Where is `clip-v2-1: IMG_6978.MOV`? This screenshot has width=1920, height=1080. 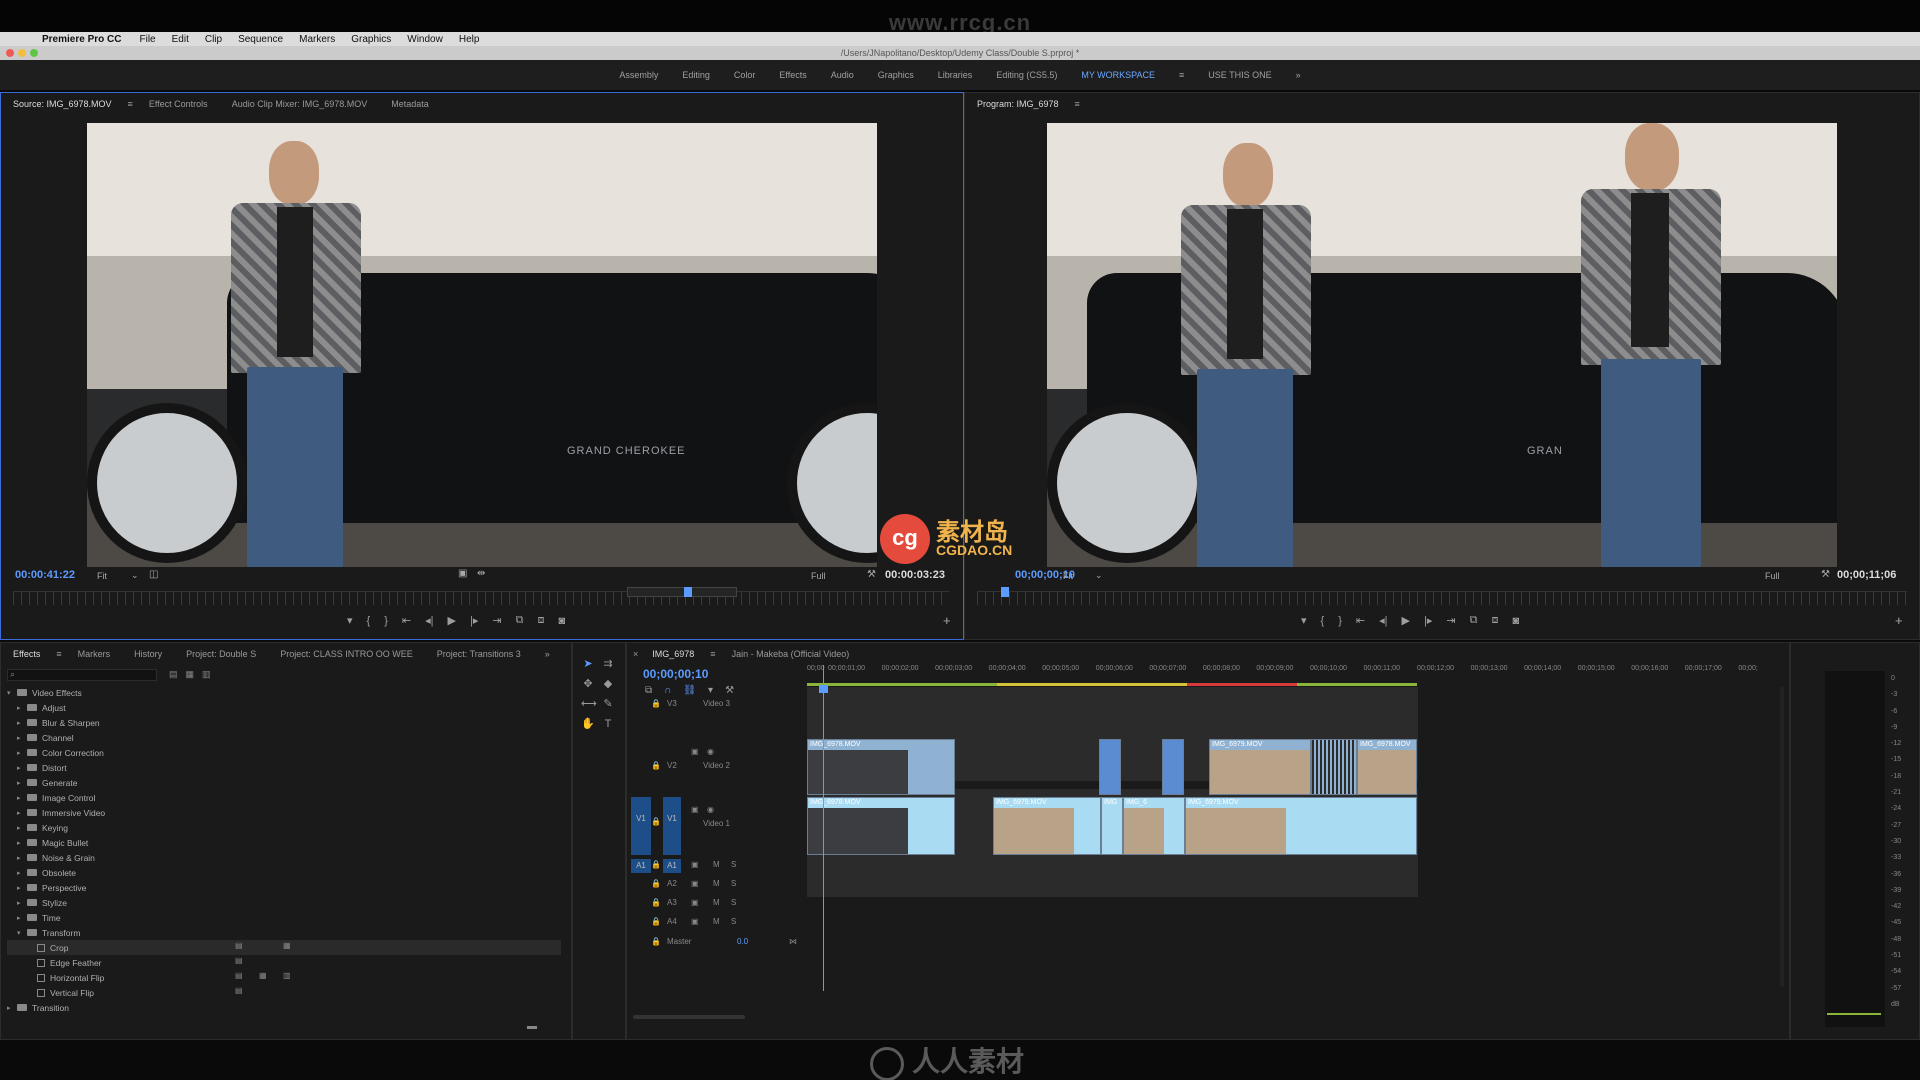 clip-v2-1: IMG_6978.MOV is located at coordinates (881, 767).